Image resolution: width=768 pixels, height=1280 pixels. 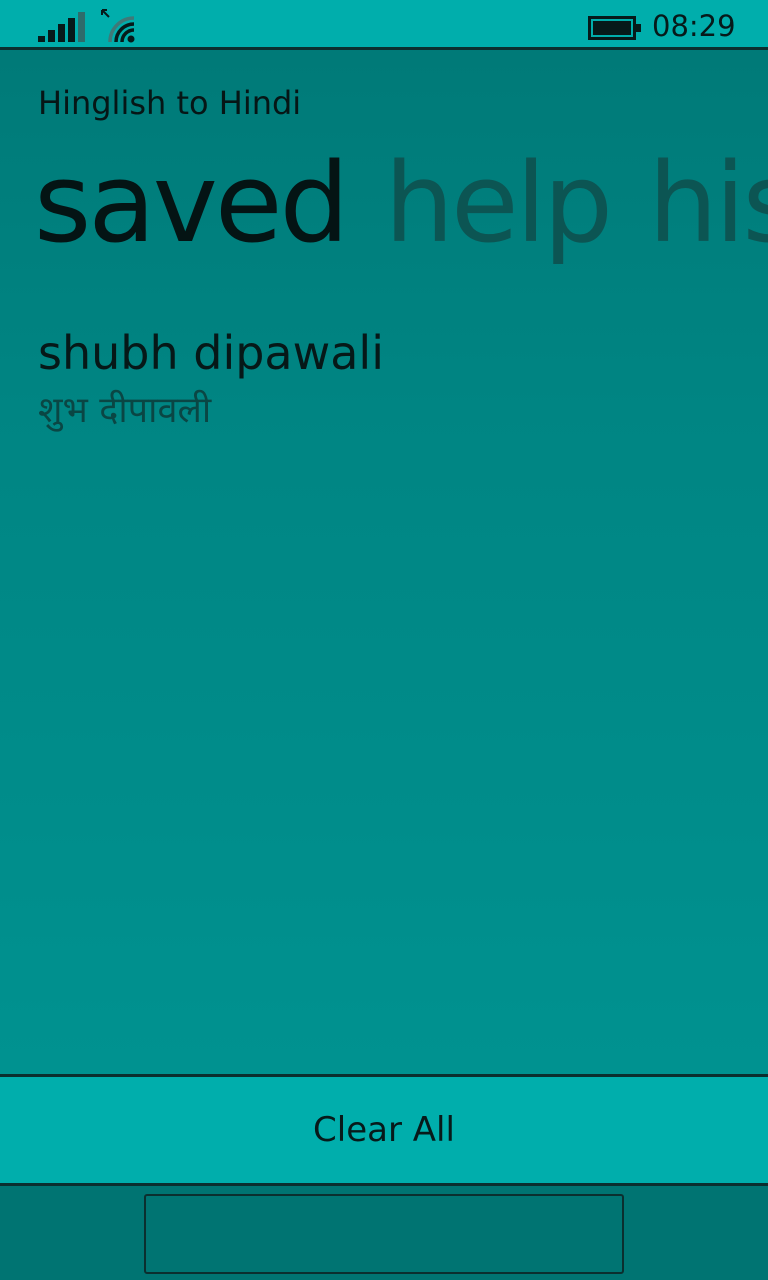 I want to click on saved-translation-text: शुभ दीपावली, so click(x=125, y=410).